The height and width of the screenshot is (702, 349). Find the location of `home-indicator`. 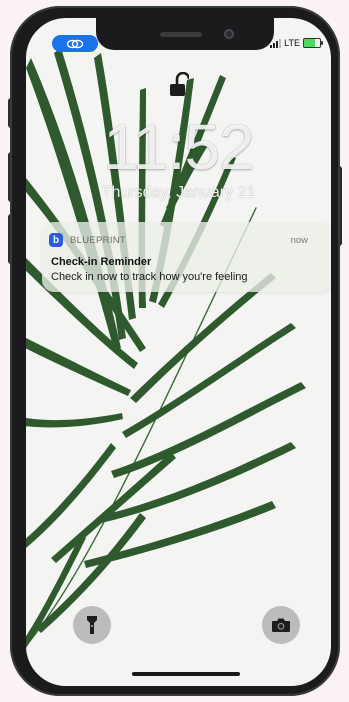

home-indicator is located at coordinates (186, 674).